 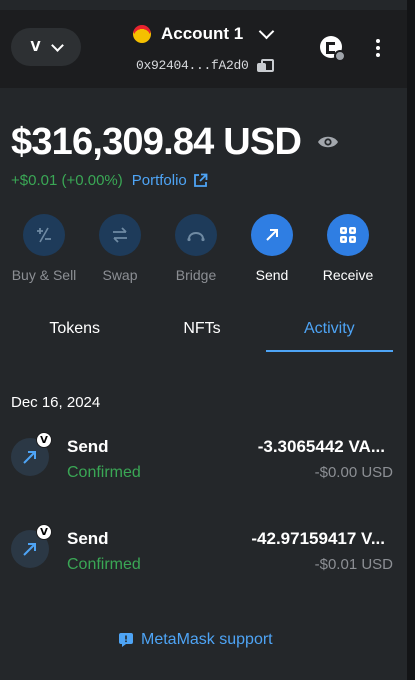 What do you see at coordinates (411, 340) in the screenshot?
I see `window-right-edge` at bounding box center [411, 340].